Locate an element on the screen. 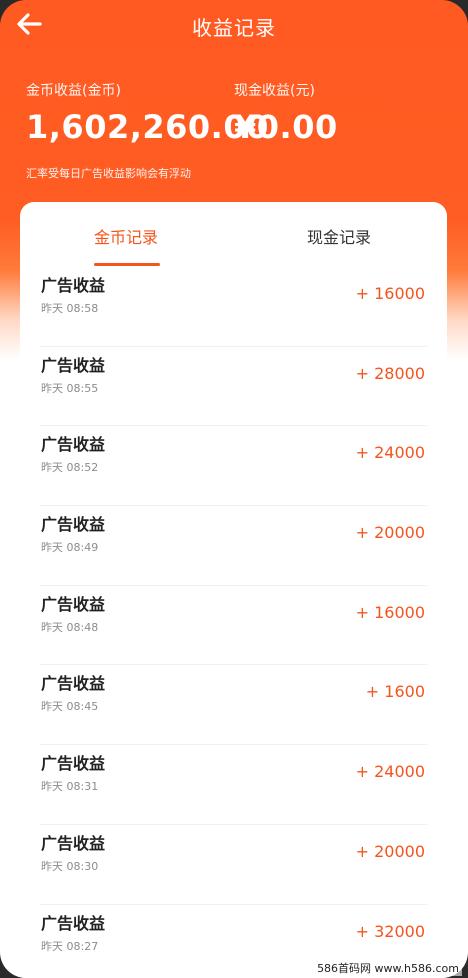 This screenshot has width=468, height=978. list-item: 广告收益 昨天 08:30 + 20000 is located at coordinates (233, 863).